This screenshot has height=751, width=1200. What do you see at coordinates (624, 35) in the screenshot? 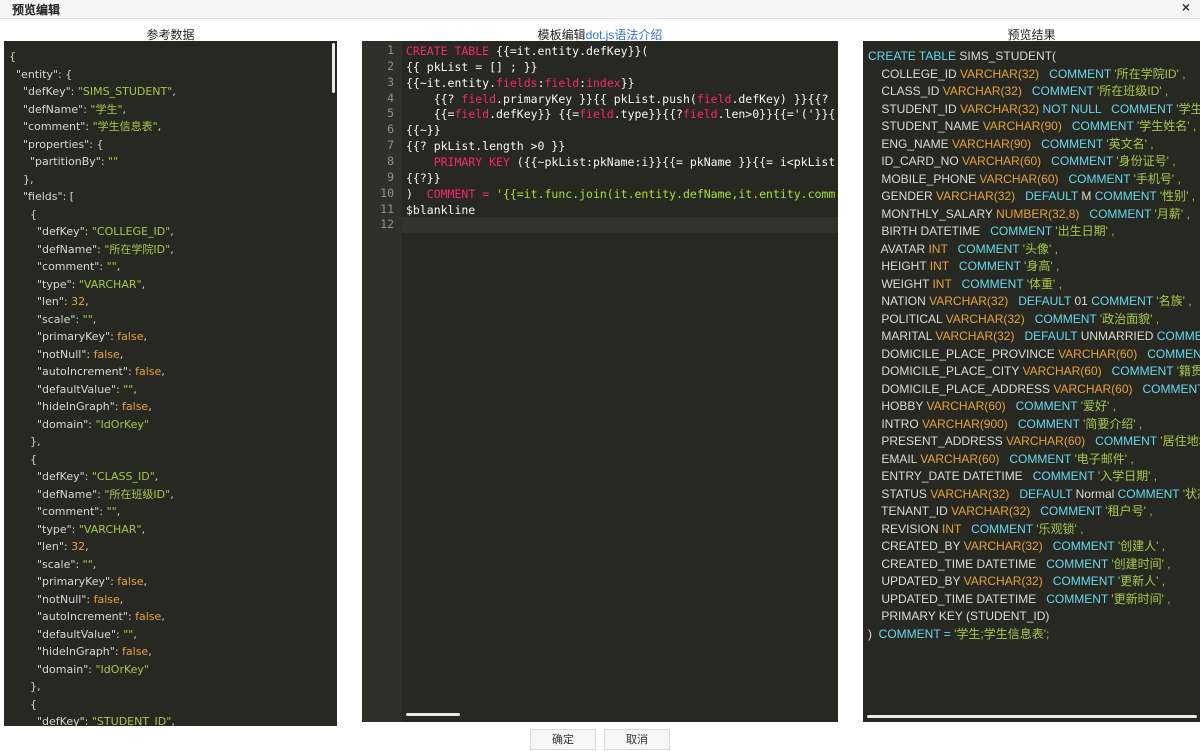
I see `dotjs-syntax-link: dot.js语法介绍` at bounding box center [624, 35].